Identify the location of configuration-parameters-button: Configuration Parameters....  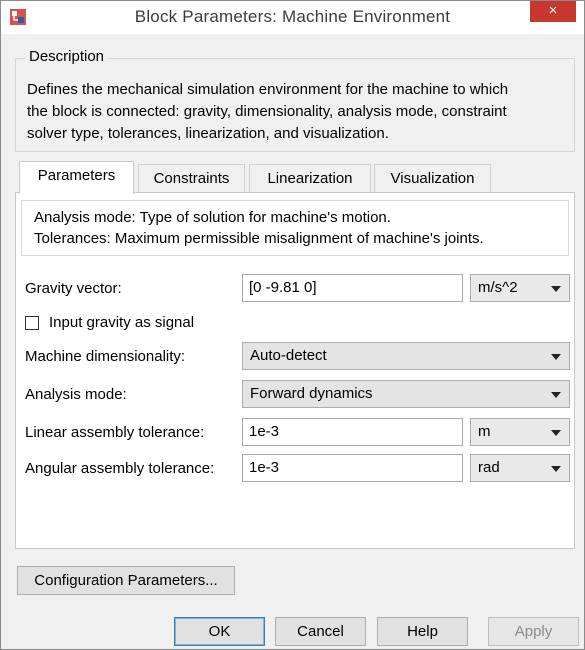
(126, 580).